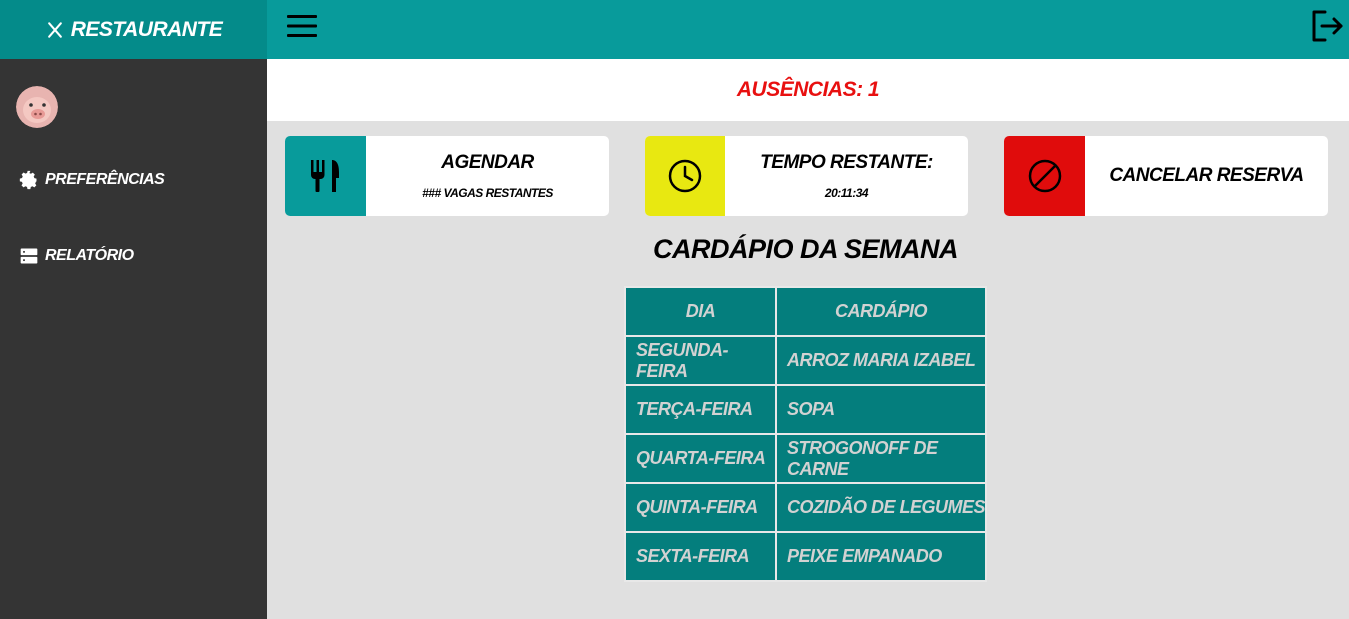 The width and height of the screenshot is (1349, 619). I want to click on clock-icon, so click(685, 176).